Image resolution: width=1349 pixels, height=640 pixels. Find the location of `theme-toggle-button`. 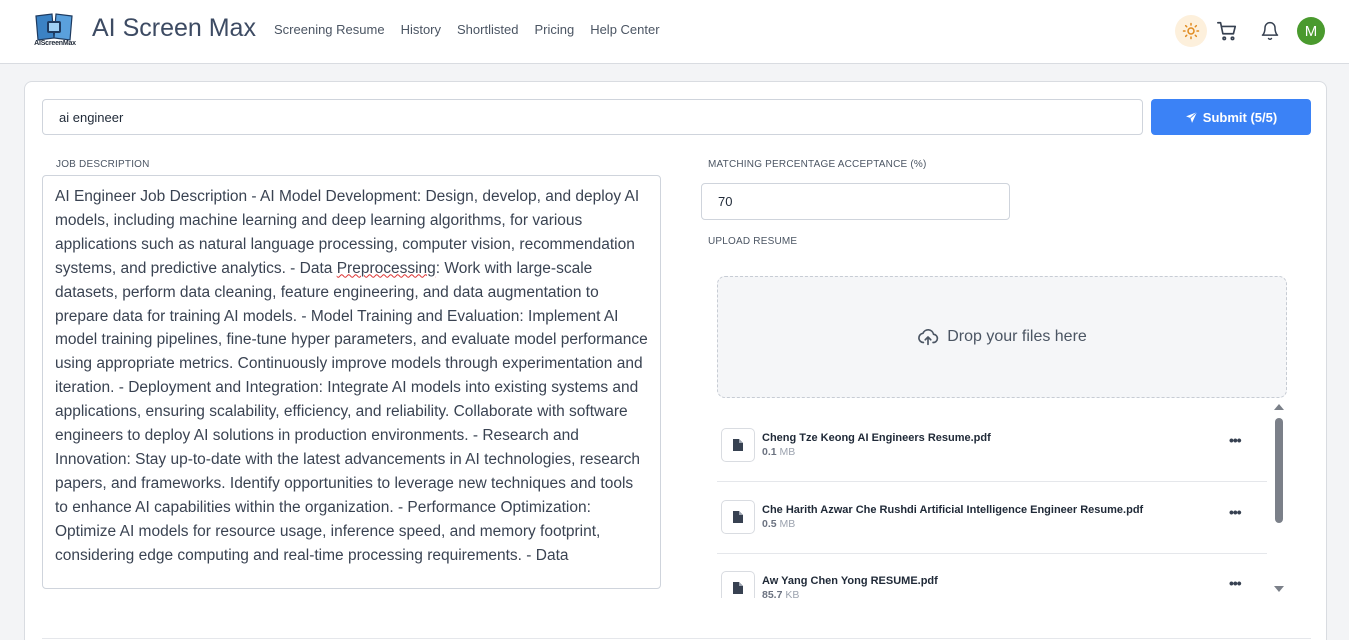

theme-toggle-button is located at coordinates (1191, 31).